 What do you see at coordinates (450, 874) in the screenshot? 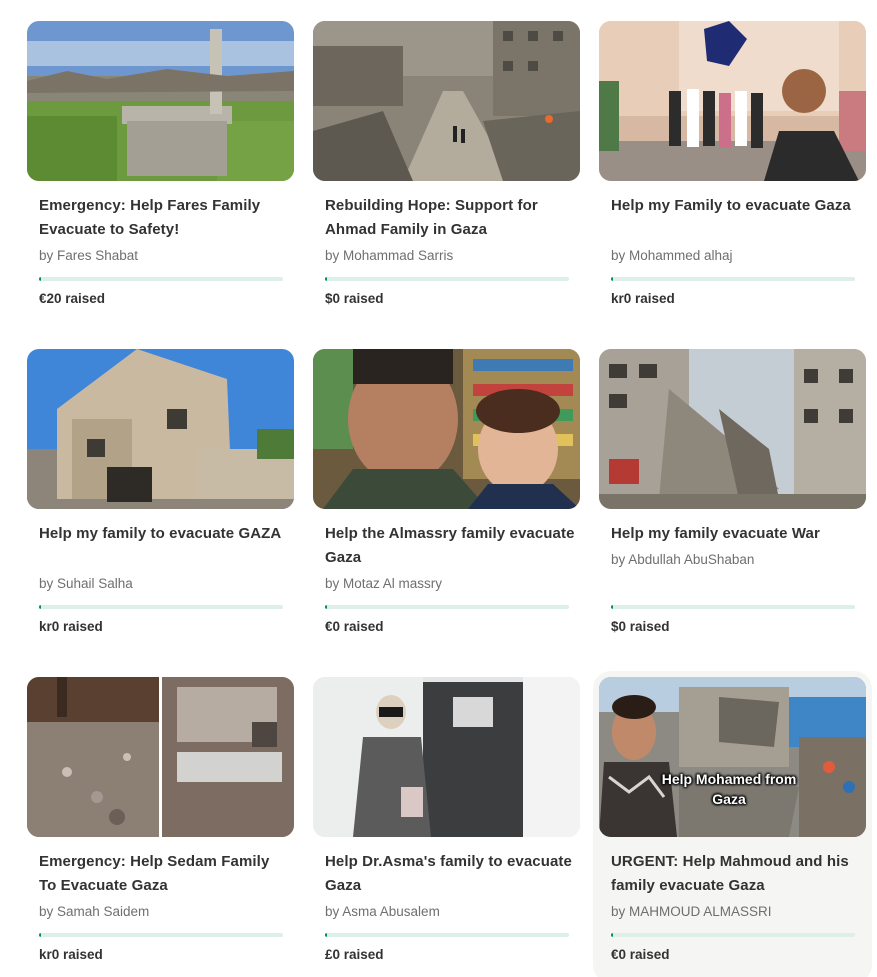
I see `fundraiser-title: Help Dr.Asma's family to evacuate Gaza` at bounding box center [450, 874].